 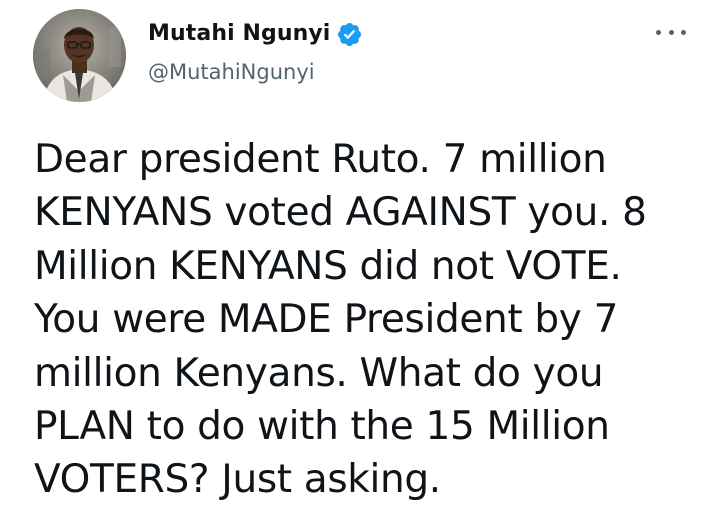 What do you see at coordinates (231, 72) in the screenshot?
I see `author-handle: @MutahiNgunyi` at bounding box center [231, 72].